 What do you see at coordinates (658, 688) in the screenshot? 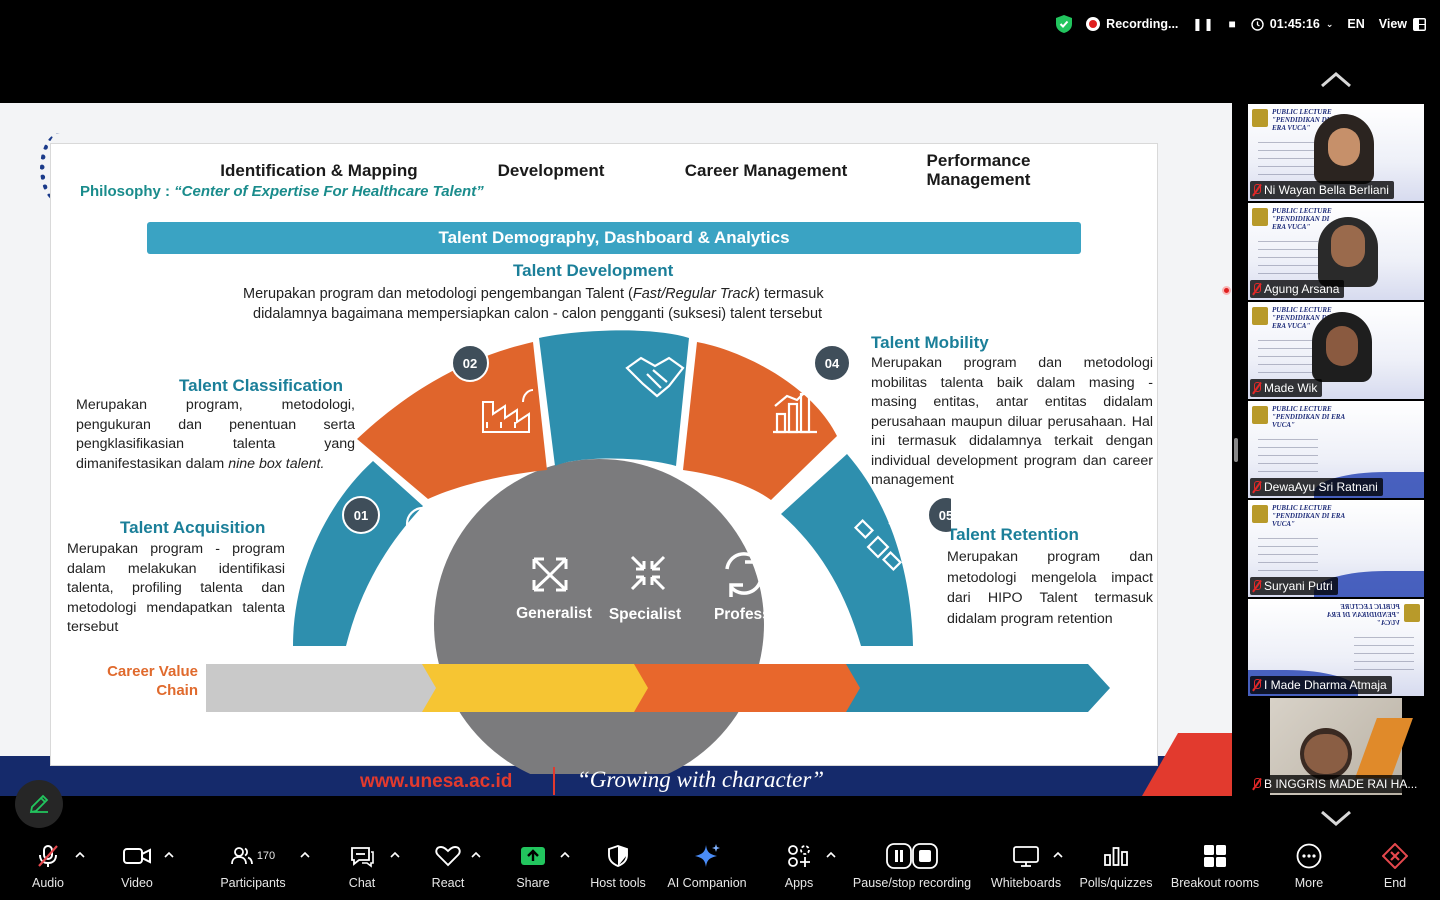
I see `career-value-chain` at bounding box center [658, 688].